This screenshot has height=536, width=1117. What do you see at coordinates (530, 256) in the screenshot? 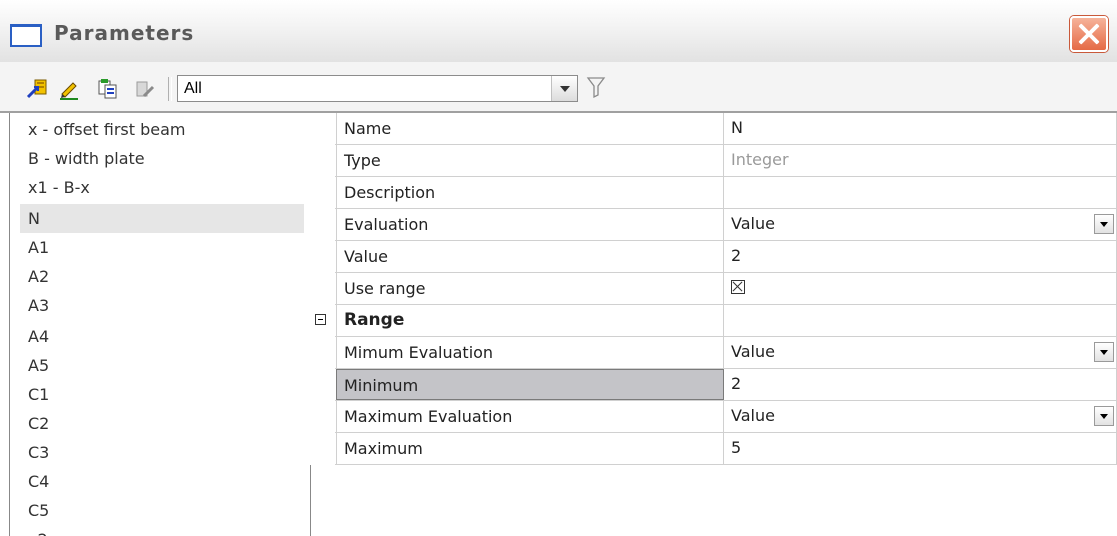
I see `property-label: Value` at bounding box center [530, 256].